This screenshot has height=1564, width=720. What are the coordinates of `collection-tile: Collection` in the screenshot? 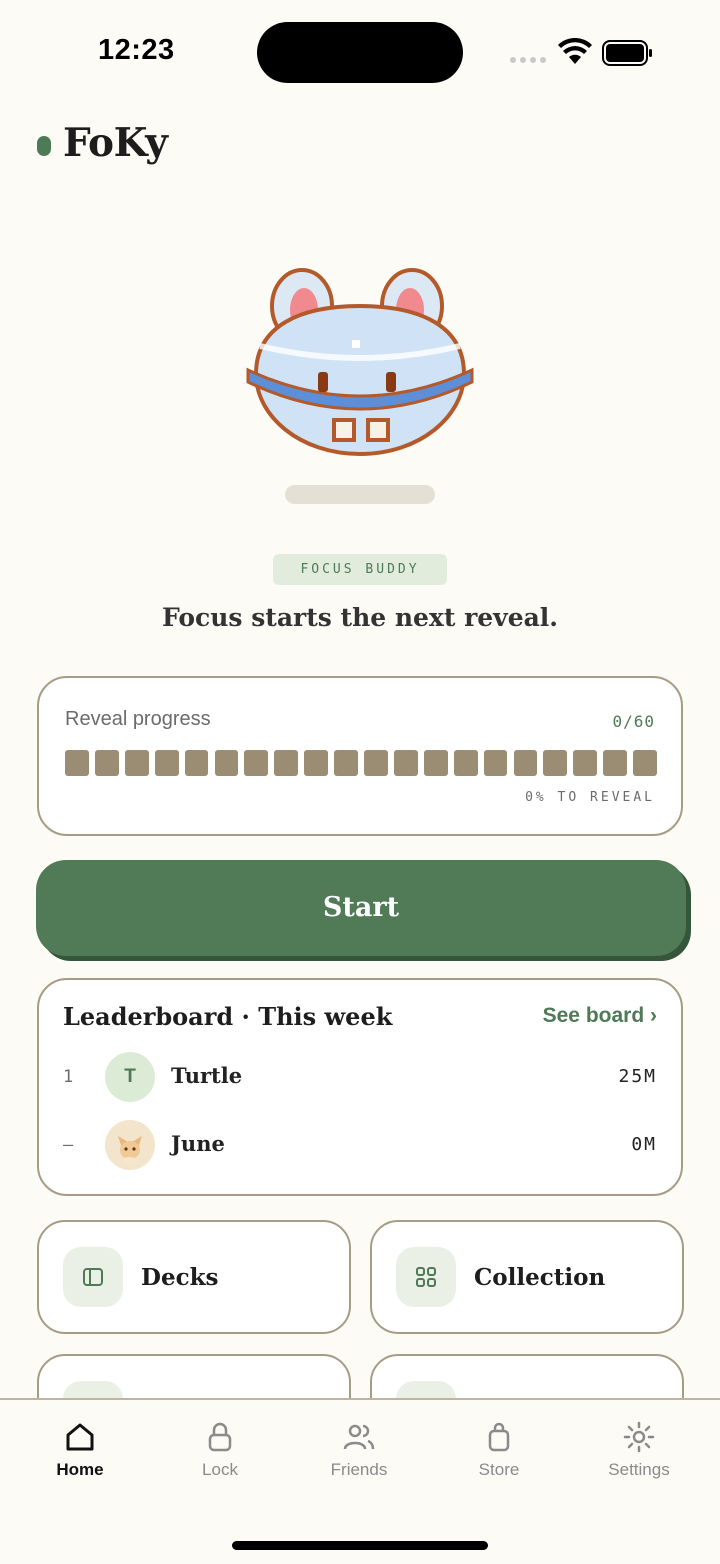 It's located at (527, 1277).